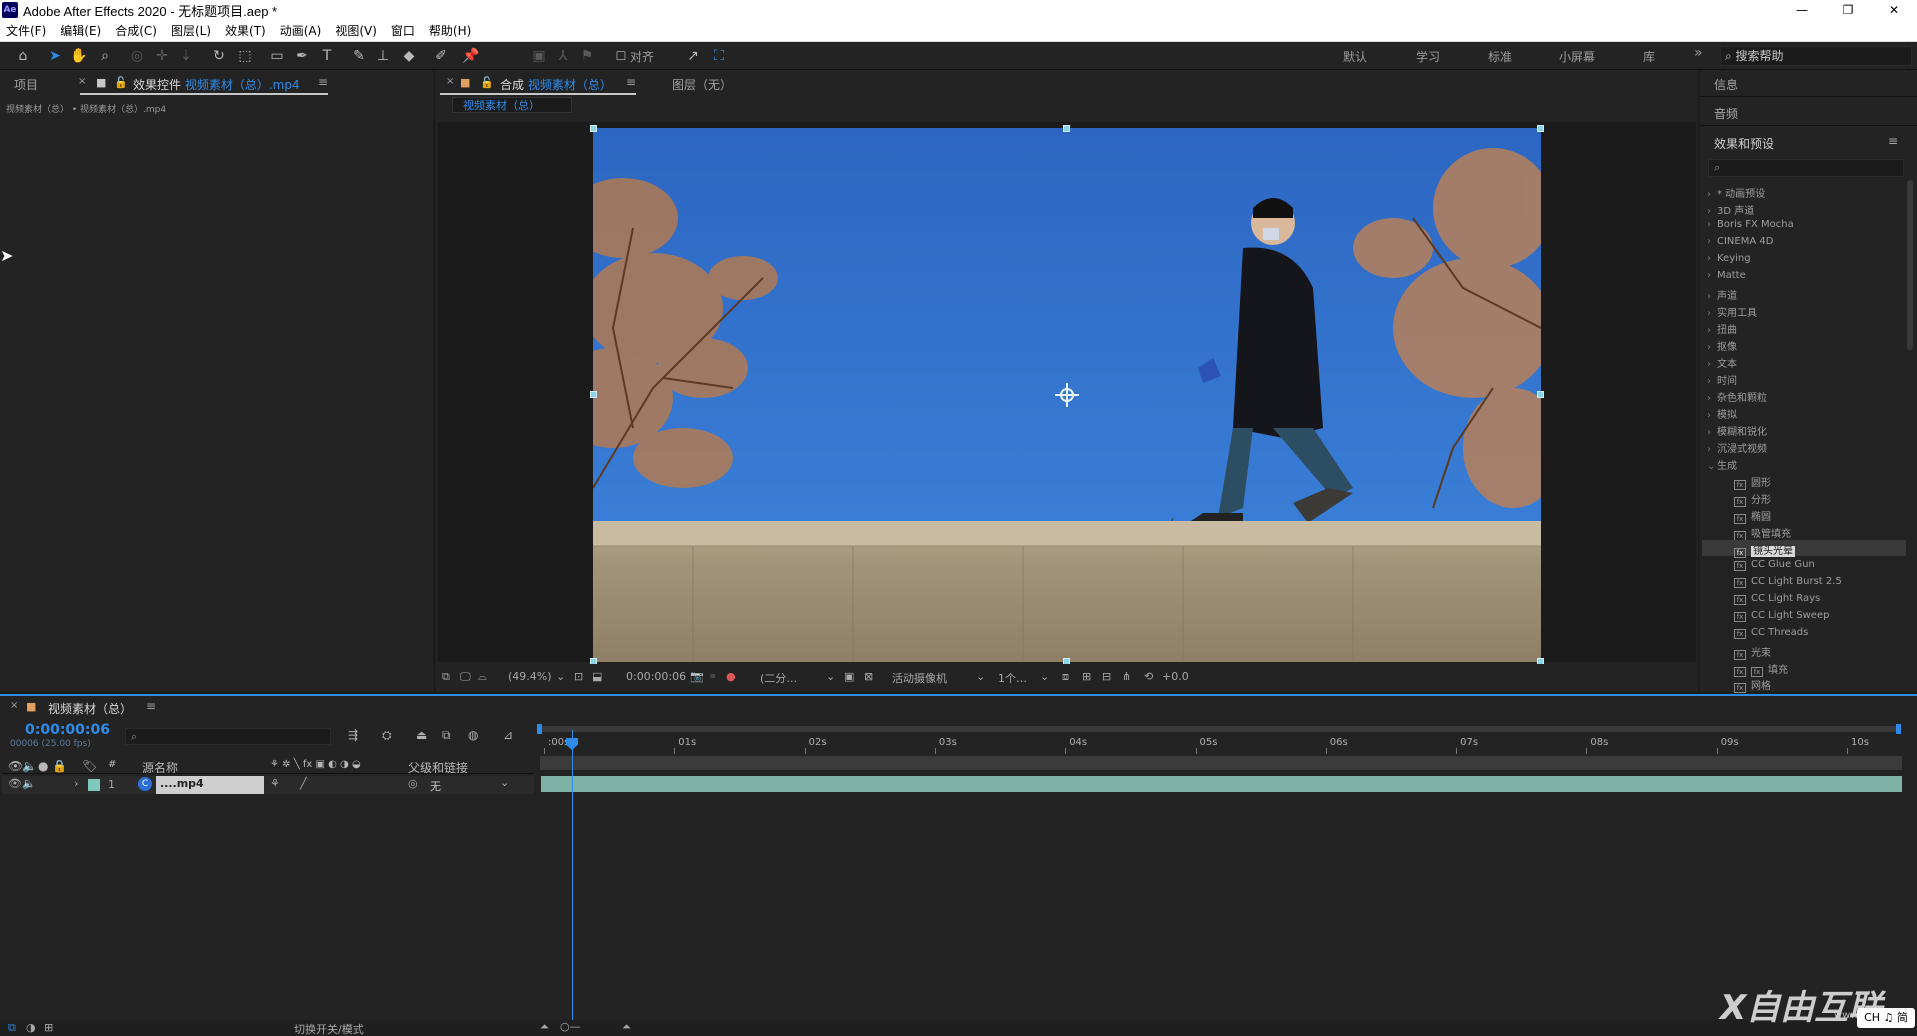  Describe the element at coordinates (450, 30) in the screenshot. I see `menu-help: 帮助(H)` at that location.